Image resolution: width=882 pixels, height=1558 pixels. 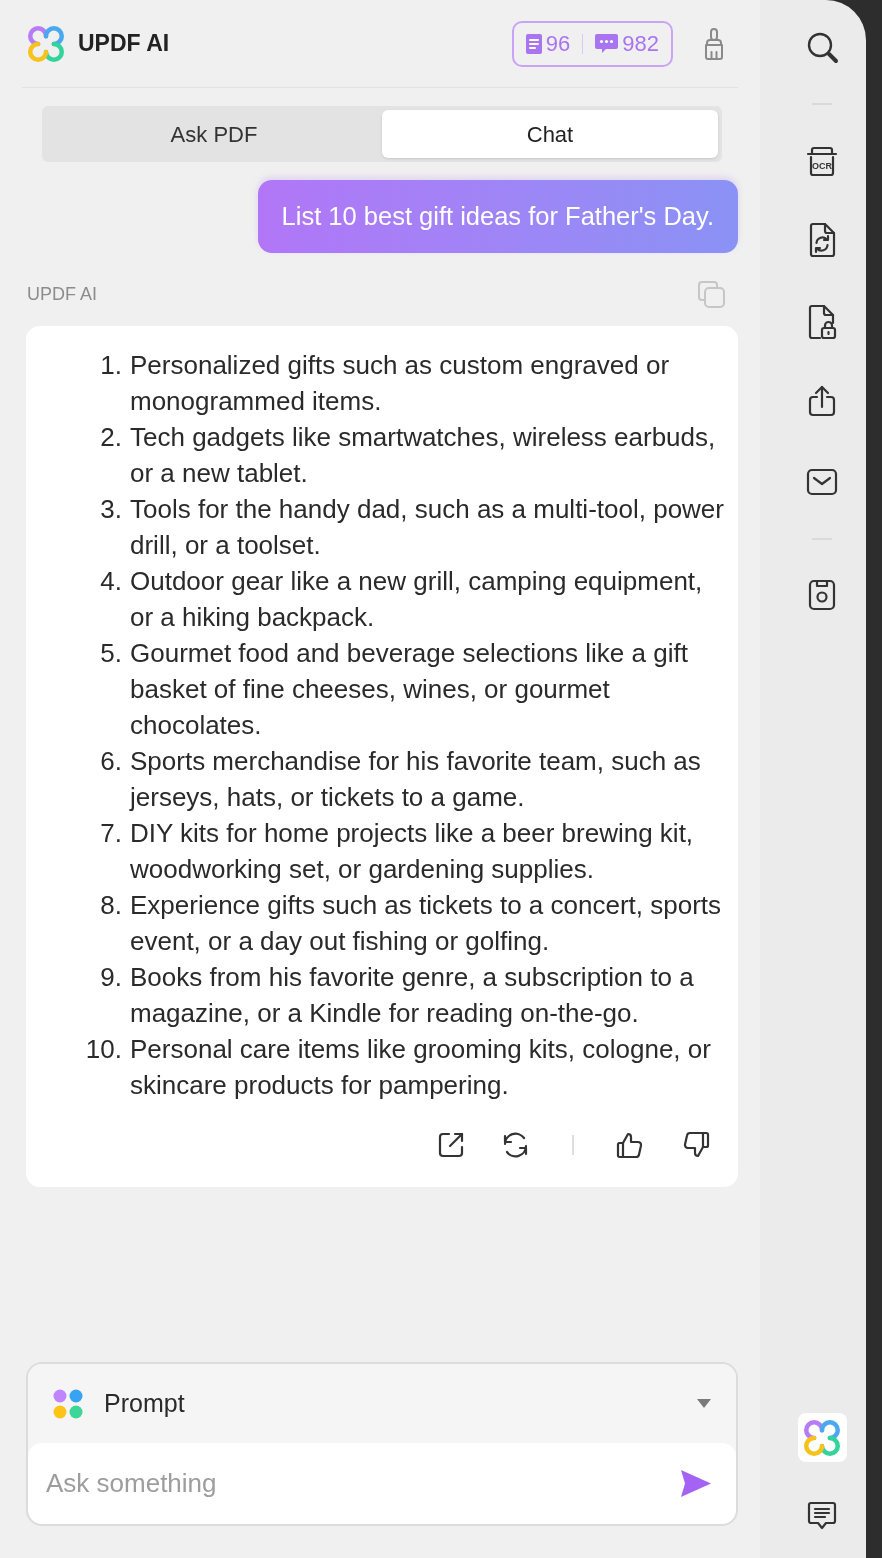 What do you see at coordinates (68, 1403) in the screenshot?
I see `four-dots-icon` at bounding box center [68, 1403].